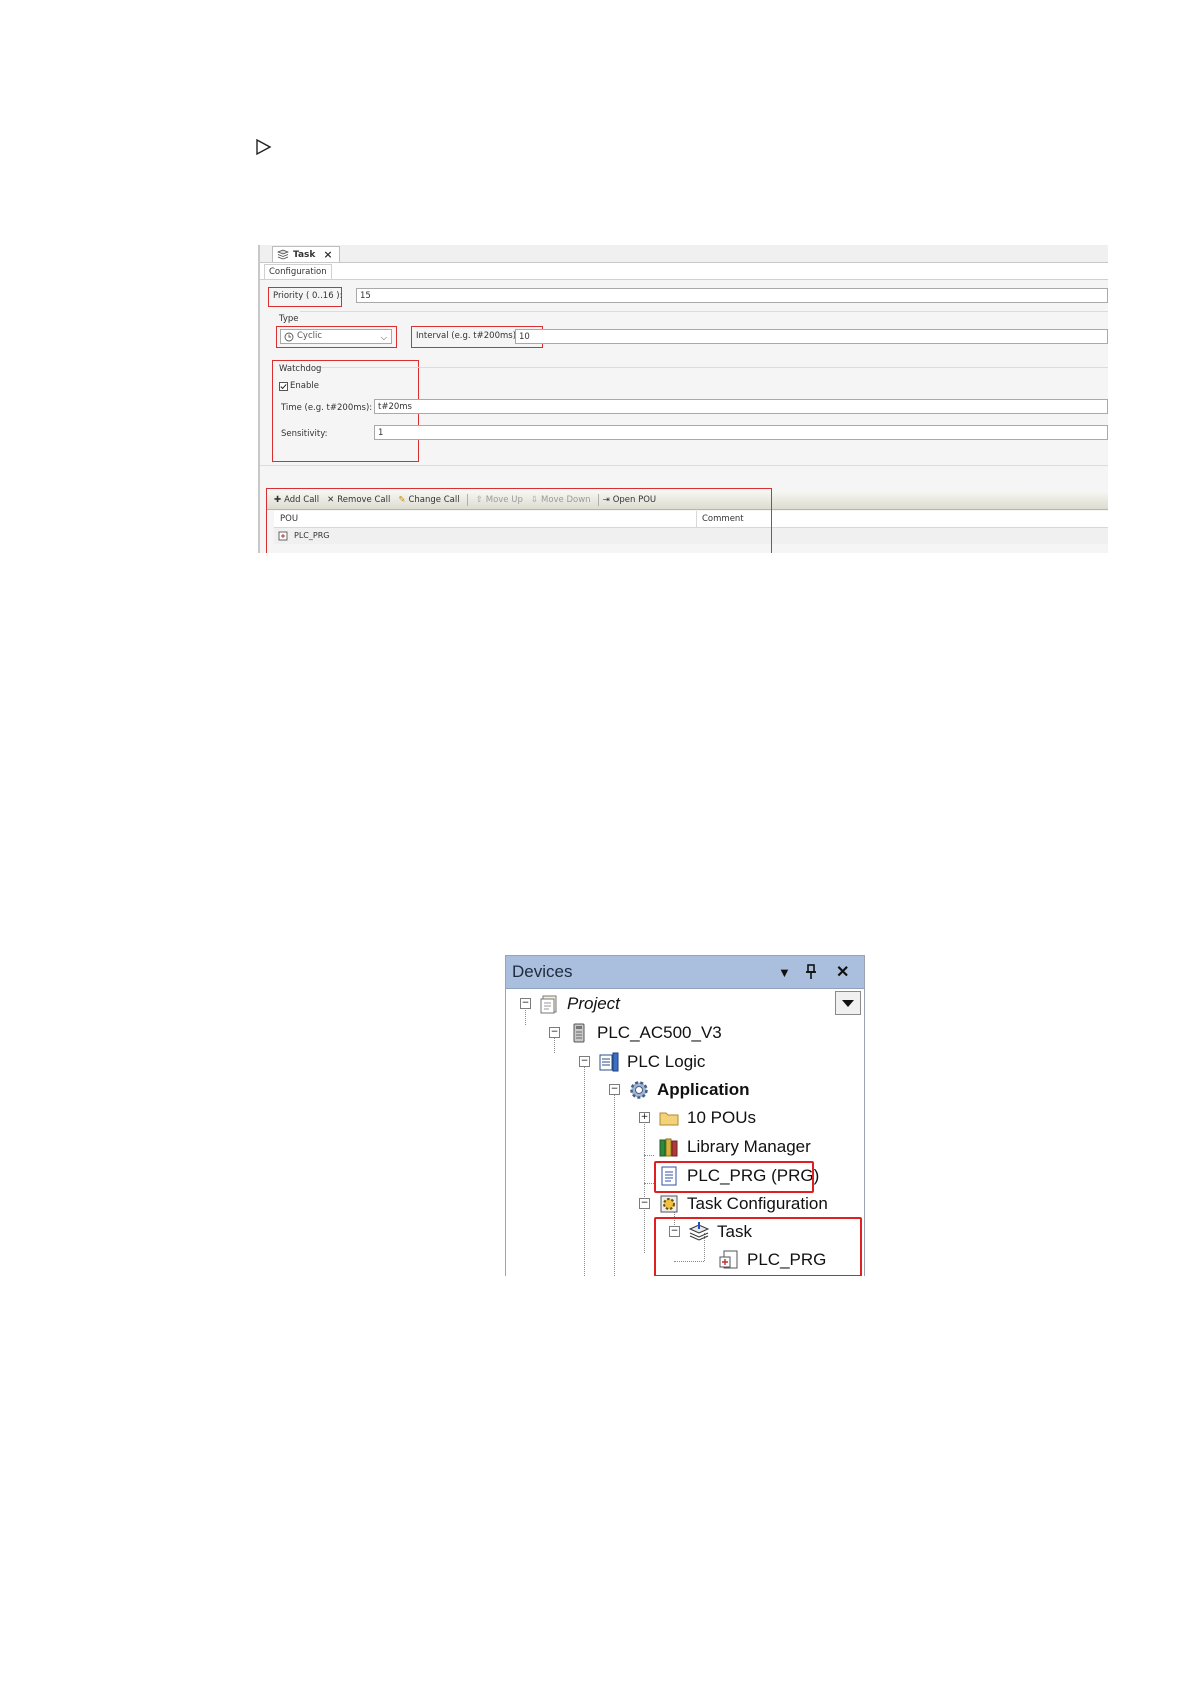 The height and width of the screenshot is (1684, 1191). Describe the element at coordinates (644, 1117) in the screenshot. I see `expand-pous-icon: +` at that location.